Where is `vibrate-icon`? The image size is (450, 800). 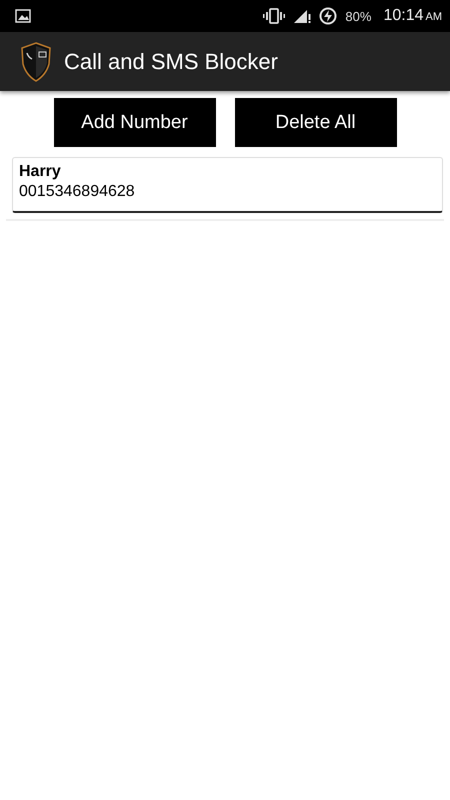 vibrate-icon is located at coordinates (274, 16).